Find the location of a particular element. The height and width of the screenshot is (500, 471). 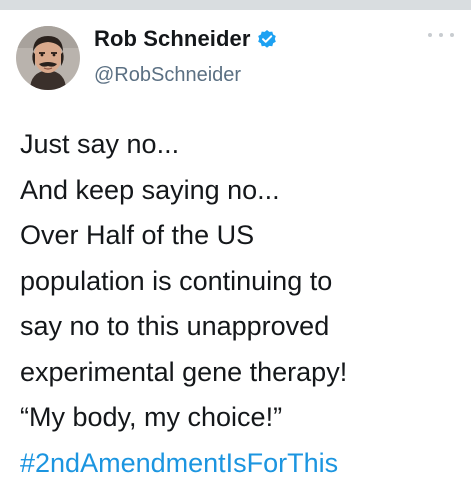

display-name: Rob Schneider is located at coordinates (172, 39).